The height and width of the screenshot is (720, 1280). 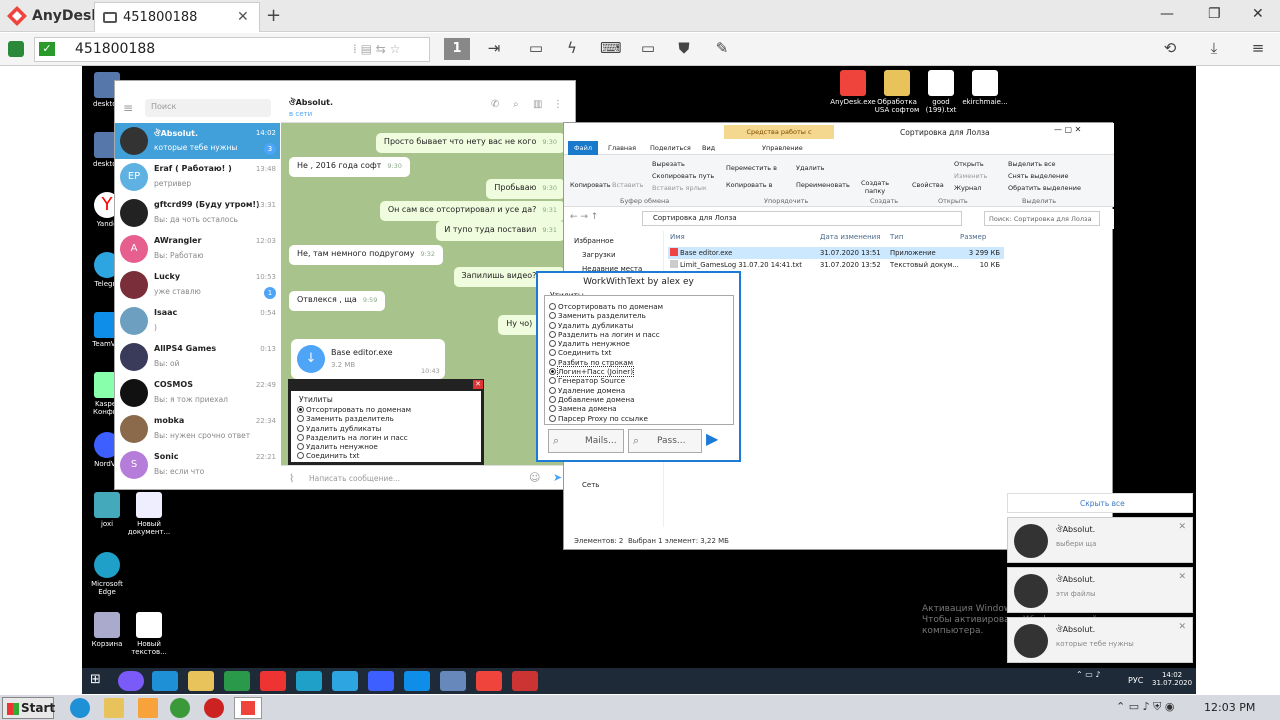 What do you see at coordinates (1067, 129) in the screenshot?
I see `window-controls: — ▢ ✕` at bounding box center [1067, 129].